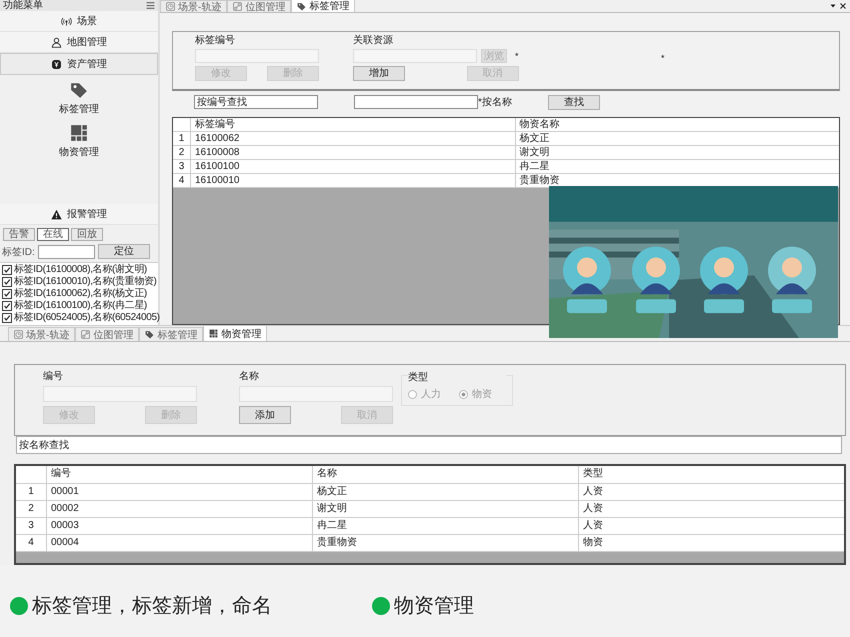 This screenshot has height=637, width=850. Describe the element at coordinates (19, 234) in the screenshot. I see `tab: 告警` at that location.